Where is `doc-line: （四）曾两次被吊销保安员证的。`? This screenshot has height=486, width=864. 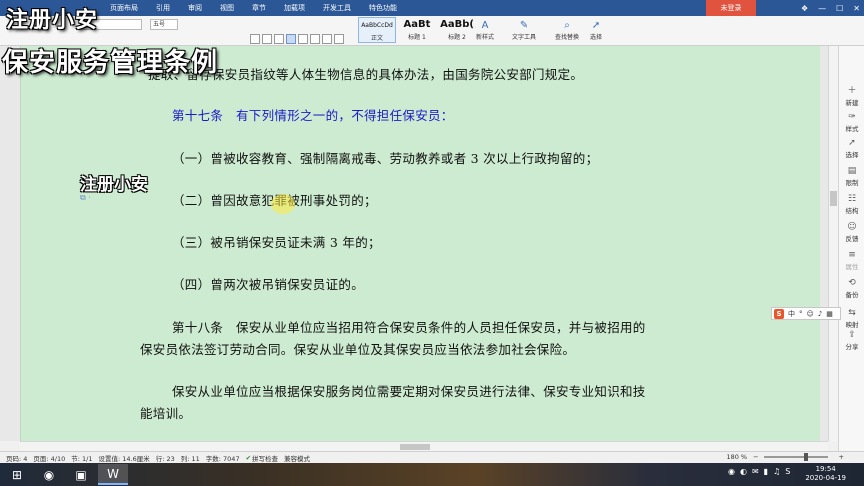
doc-line: （四）曾两次被吊销保安员证的。 is located at coordinates (268, 284).